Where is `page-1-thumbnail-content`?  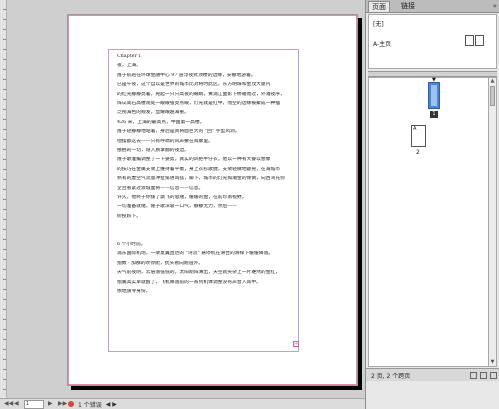 page-1-thumbnail-content is located at coordinates (434, 95).